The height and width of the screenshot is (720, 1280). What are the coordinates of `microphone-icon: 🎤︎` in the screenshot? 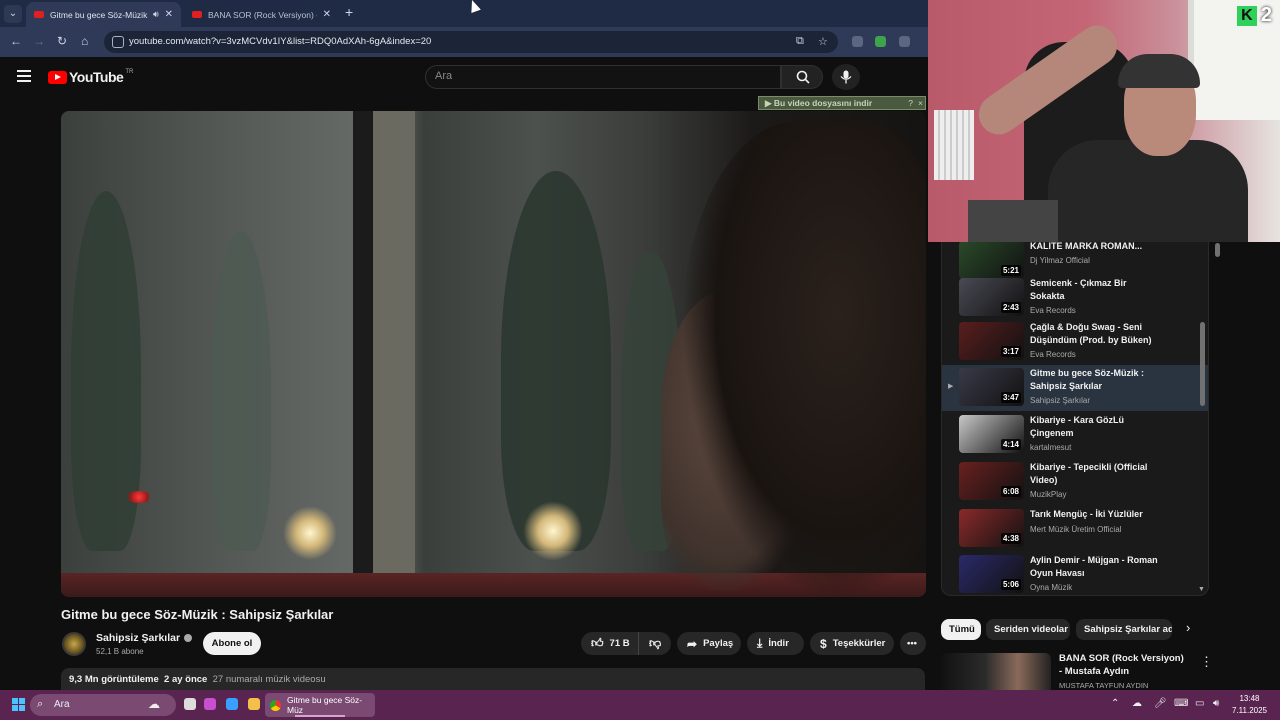 It's located at (1160, 703).